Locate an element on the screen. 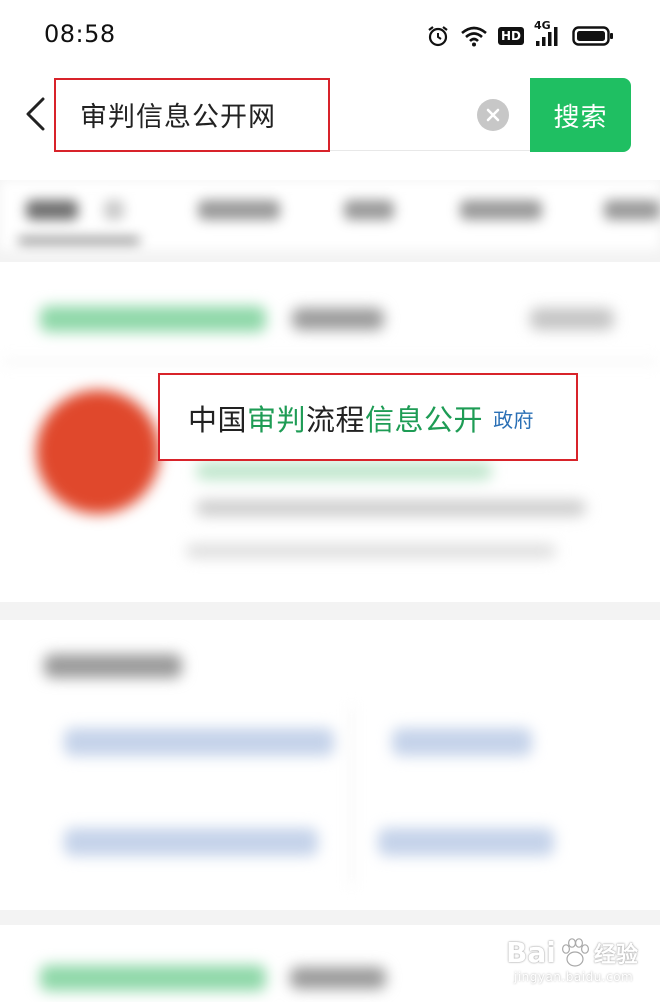 The image size is (660, 1002). blurred-heading is located at coordinates (113, 666).